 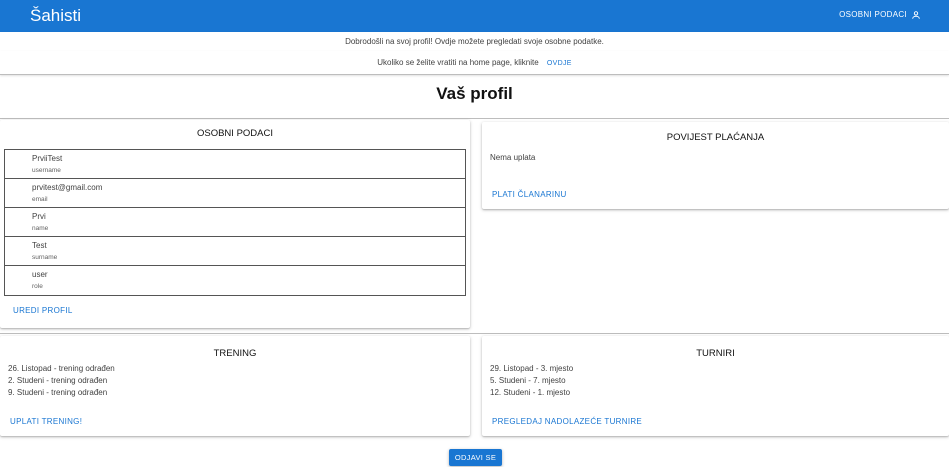 I want to click on tournaments-title: TURNIRI, so click(x=715, y=353).